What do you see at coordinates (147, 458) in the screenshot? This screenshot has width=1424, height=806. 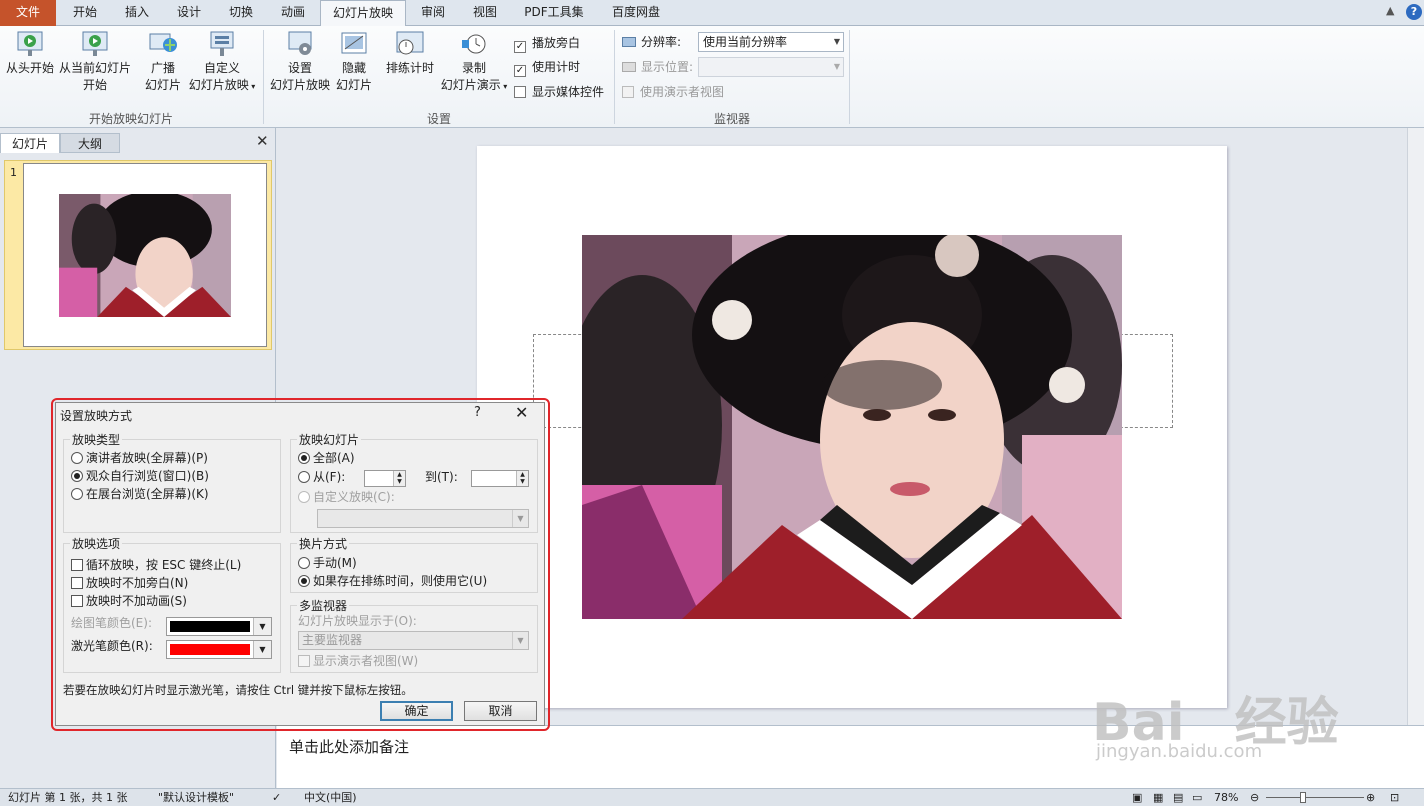 I see `radio-presenter-label: 演讲者放映(全屏幕)(P)` at bounding box center [147, 458].